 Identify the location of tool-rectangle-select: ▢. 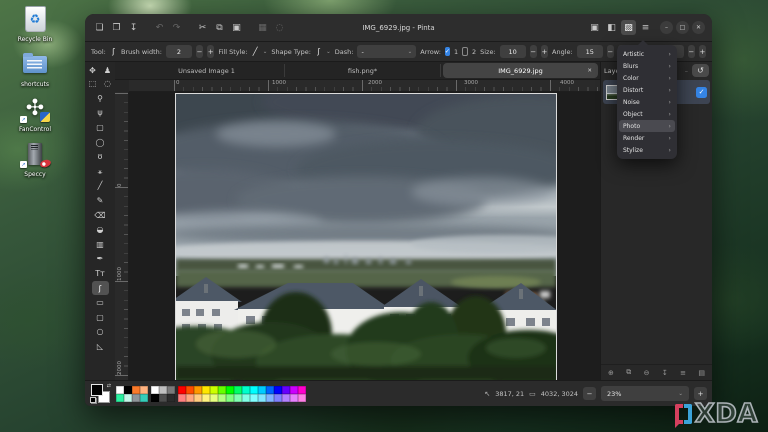
(100, 127).